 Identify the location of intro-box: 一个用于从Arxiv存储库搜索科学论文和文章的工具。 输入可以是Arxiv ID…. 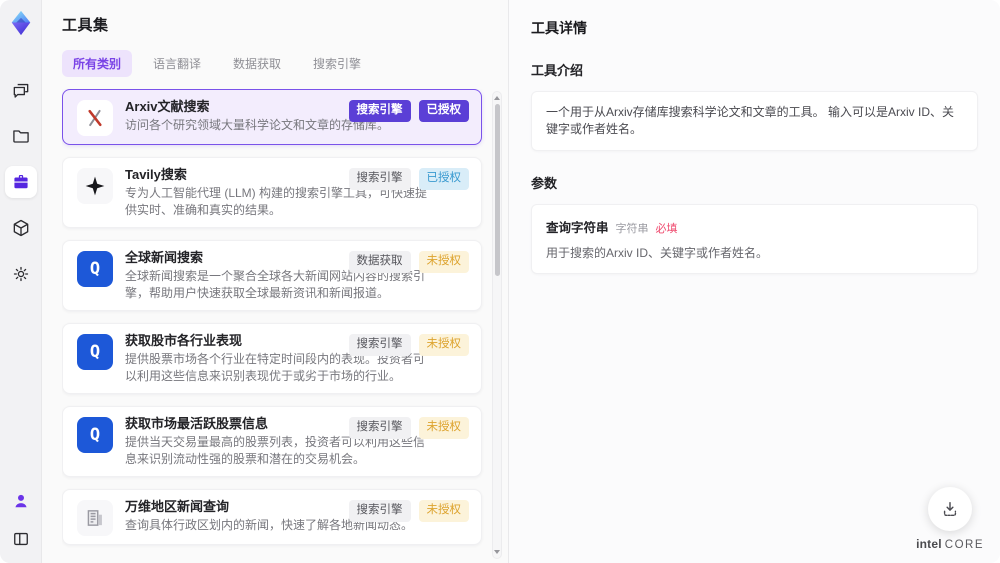
(754, 121).